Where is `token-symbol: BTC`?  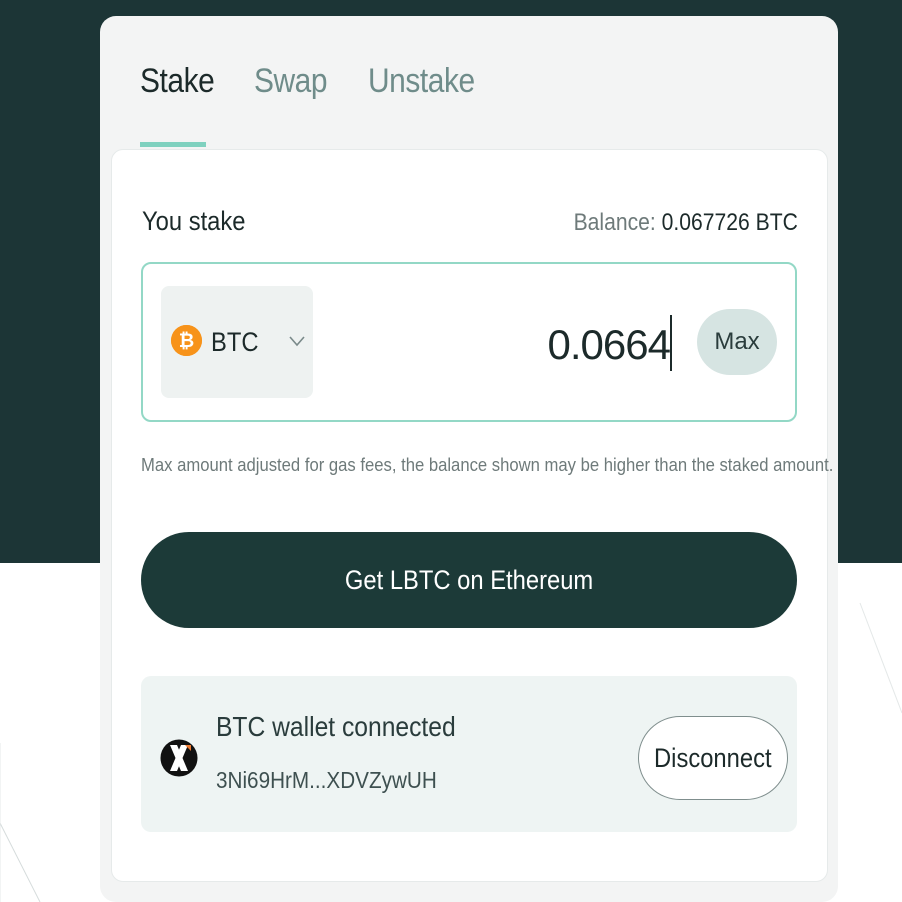
token-symbol: BTC is located at coordinates (235, 342).